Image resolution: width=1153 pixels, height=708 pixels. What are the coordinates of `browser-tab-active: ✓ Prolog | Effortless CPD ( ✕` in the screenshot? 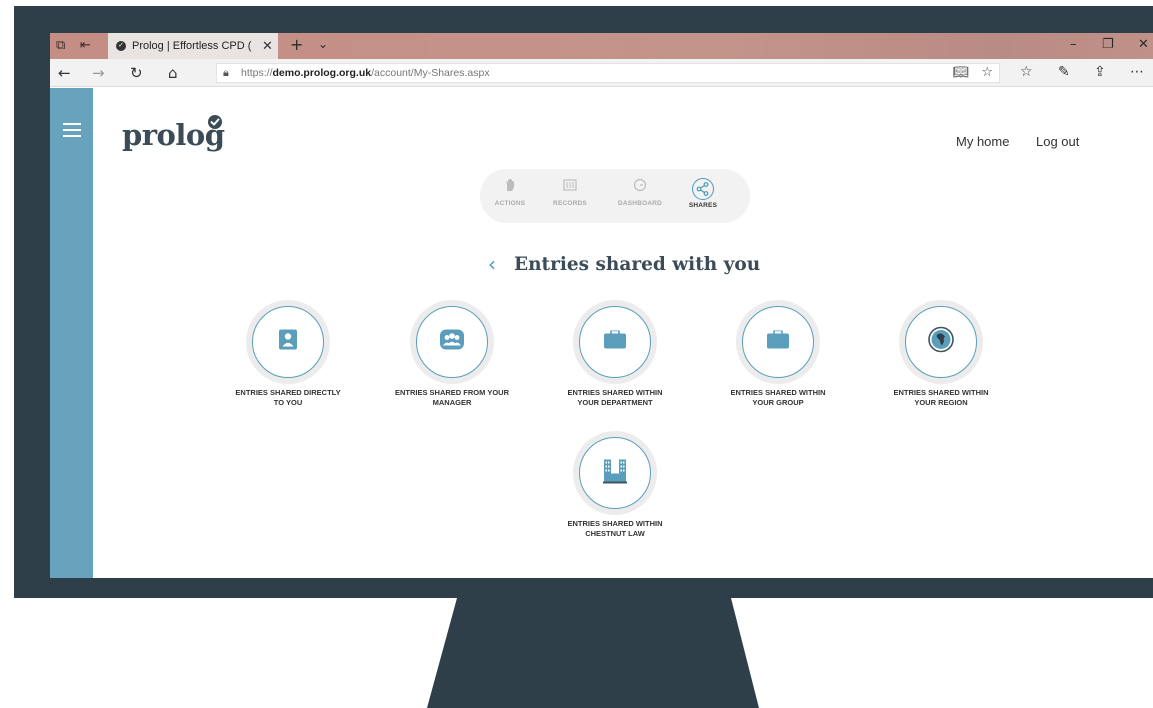 It's located at (193, 46).